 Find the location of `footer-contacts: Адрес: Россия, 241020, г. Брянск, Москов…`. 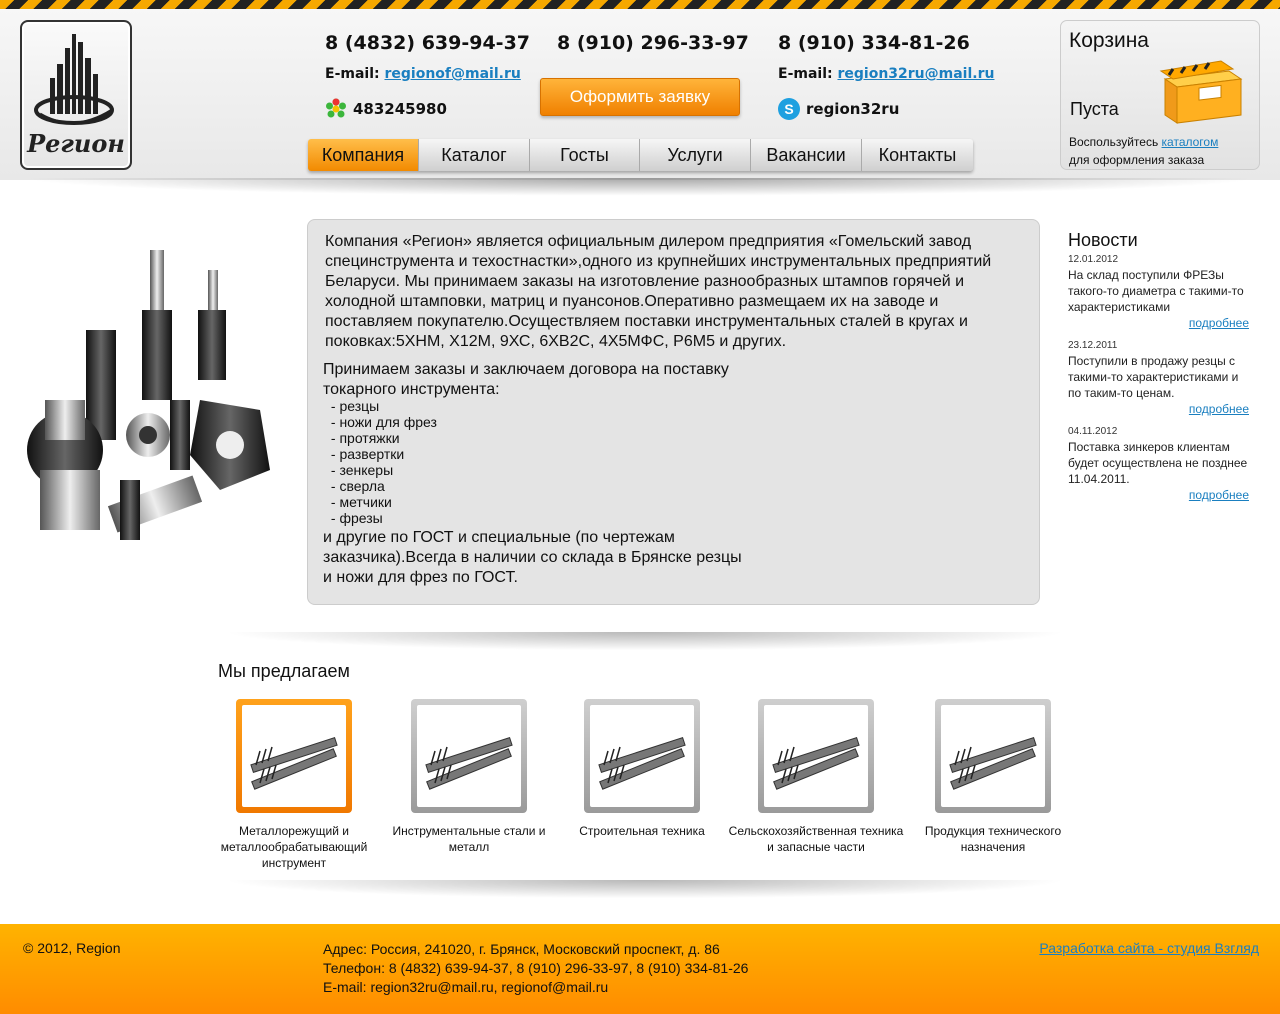

footer-contacts: Адрес: Россия, 241020, г. Брянск, Москов… is located at coordinates (535, 968).